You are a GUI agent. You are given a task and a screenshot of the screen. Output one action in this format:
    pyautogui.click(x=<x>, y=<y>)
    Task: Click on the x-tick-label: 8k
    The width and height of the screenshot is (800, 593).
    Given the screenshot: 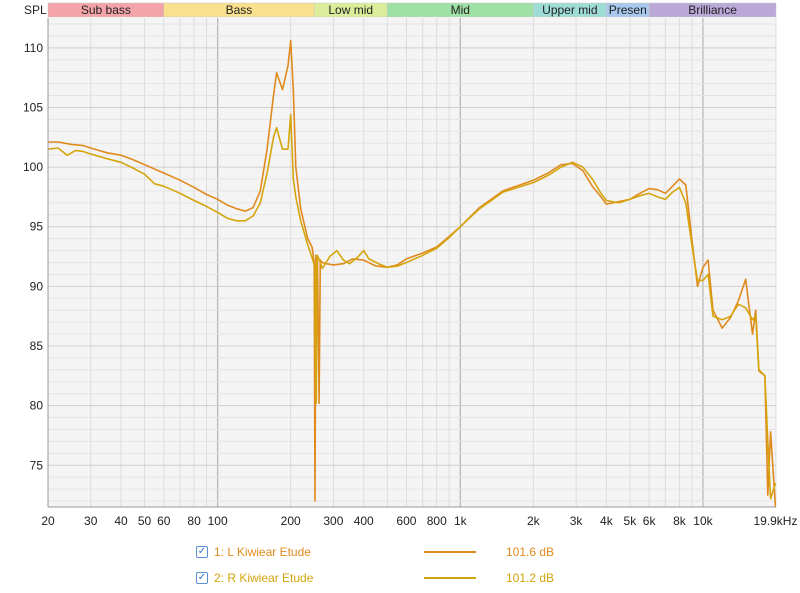 What is the action you would take?
    pyautogui.click(x=680, y=521)
    